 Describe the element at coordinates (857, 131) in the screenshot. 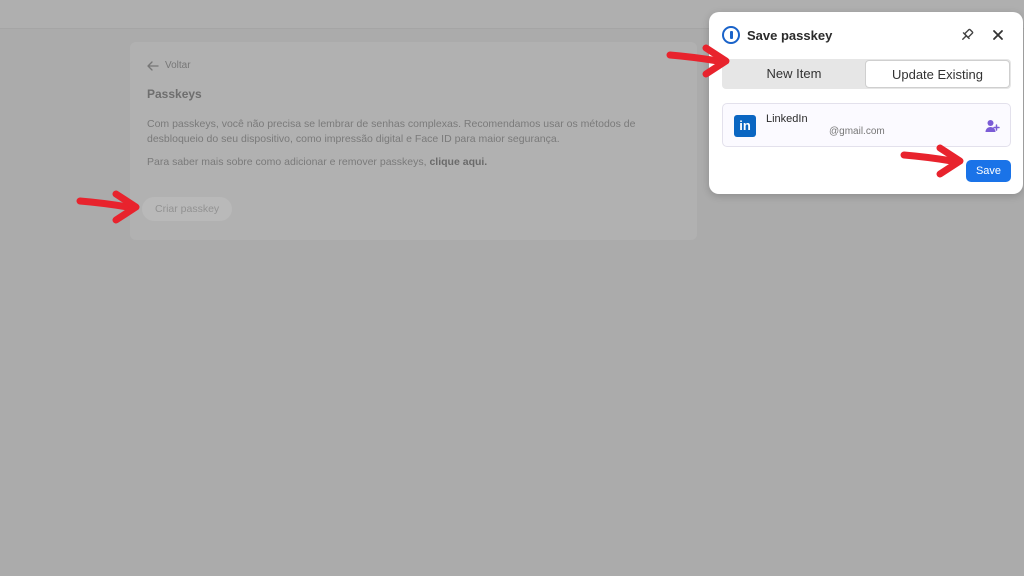

I see `item-email: @gmail.com` at that location.